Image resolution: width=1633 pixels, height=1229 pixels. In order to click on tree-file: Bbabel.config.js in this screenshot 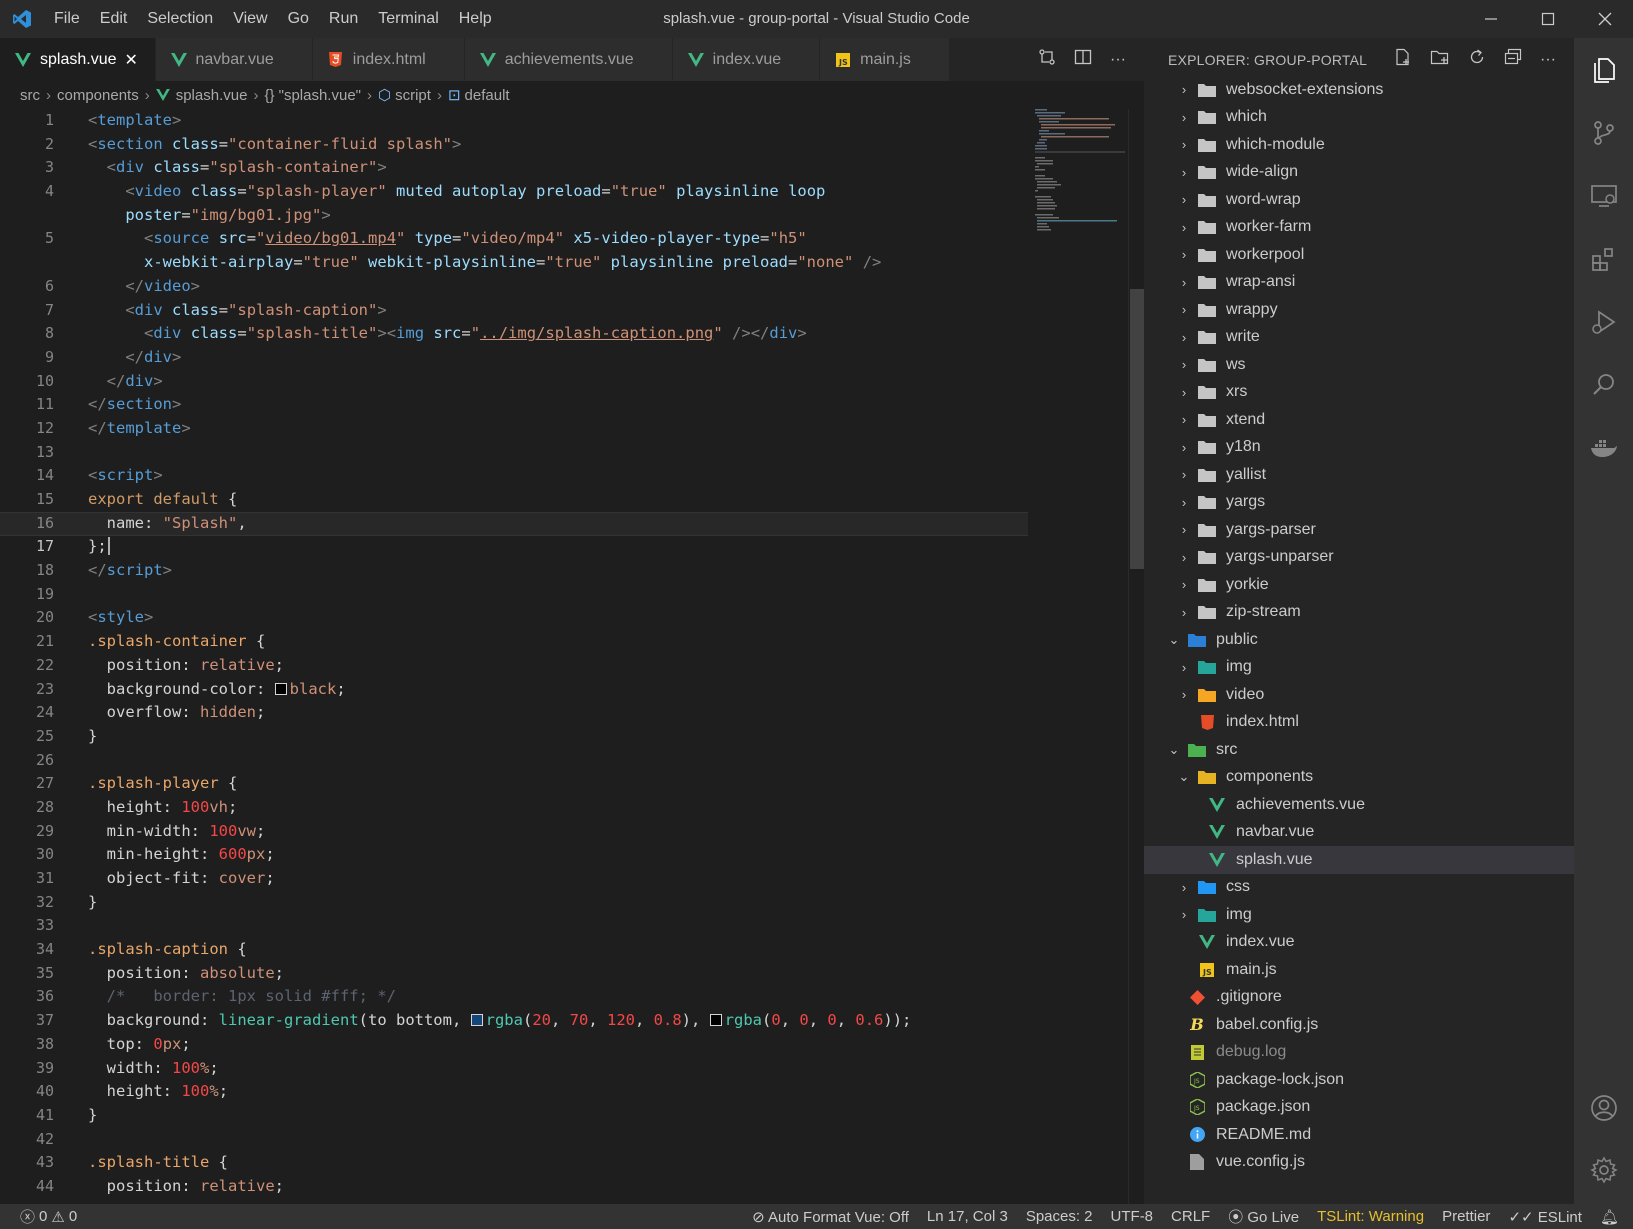, I will do `click(1359, 1025)`.